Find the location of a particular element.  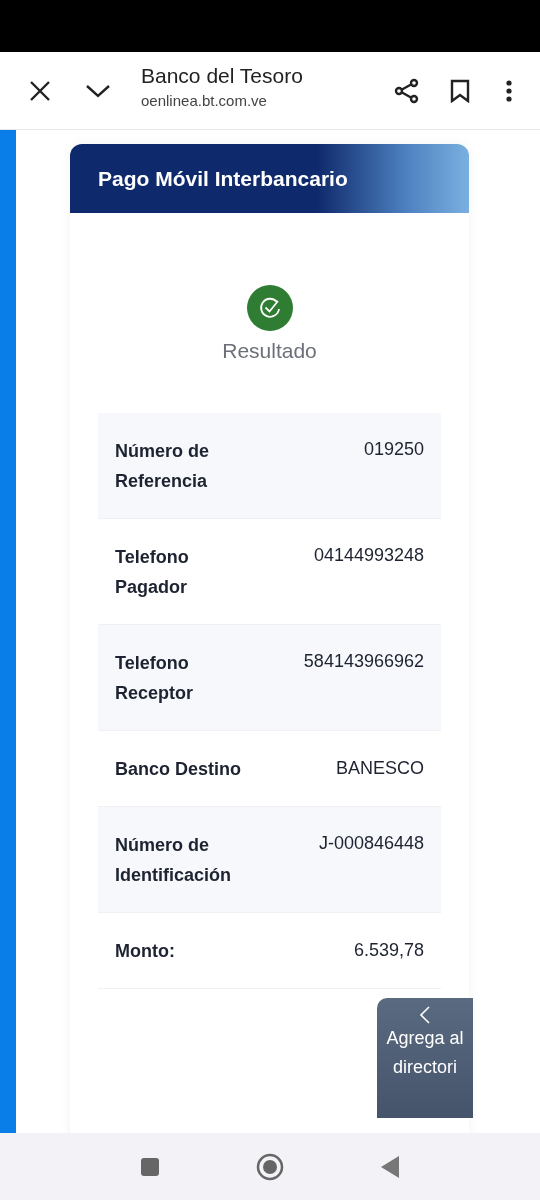

field-value: J-000846448 is located at coordinates (371, 843).